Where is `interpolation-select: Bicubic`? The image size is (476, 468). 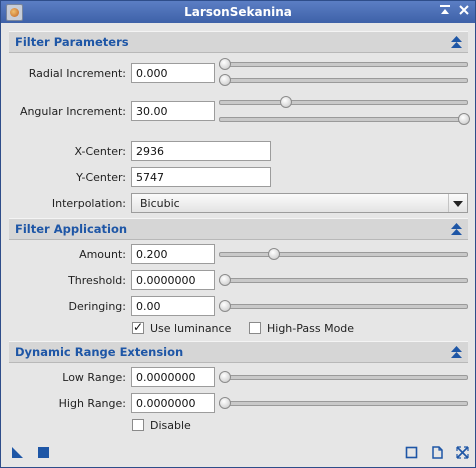
interpolation-select: Bicubic is located at coordinates (299, 203).